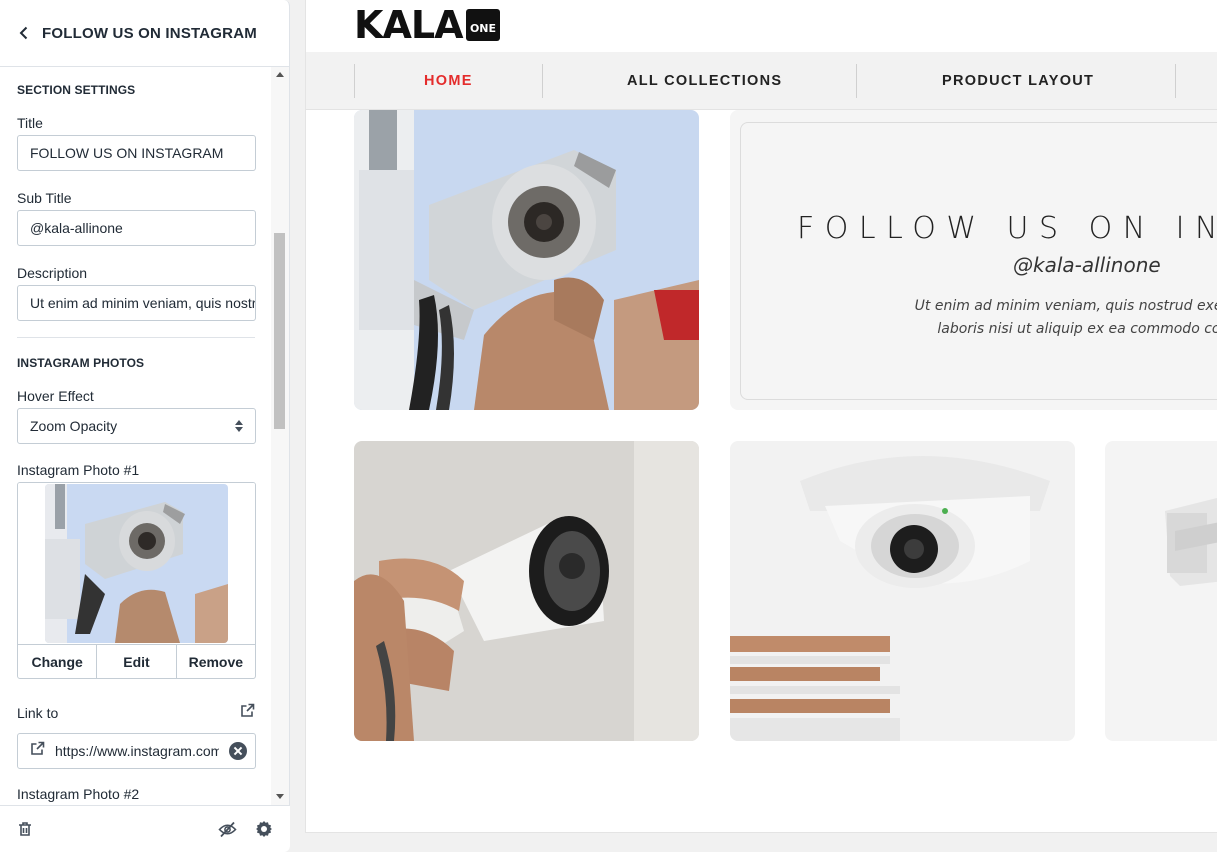 The height and width of the screenshot is (852, 1217). What do you see at coordinates (136, 303) in the screenshot?
I see `description-input: Ut enim ad minim veniam, quis nostrud` at bounding box center [136, 303].